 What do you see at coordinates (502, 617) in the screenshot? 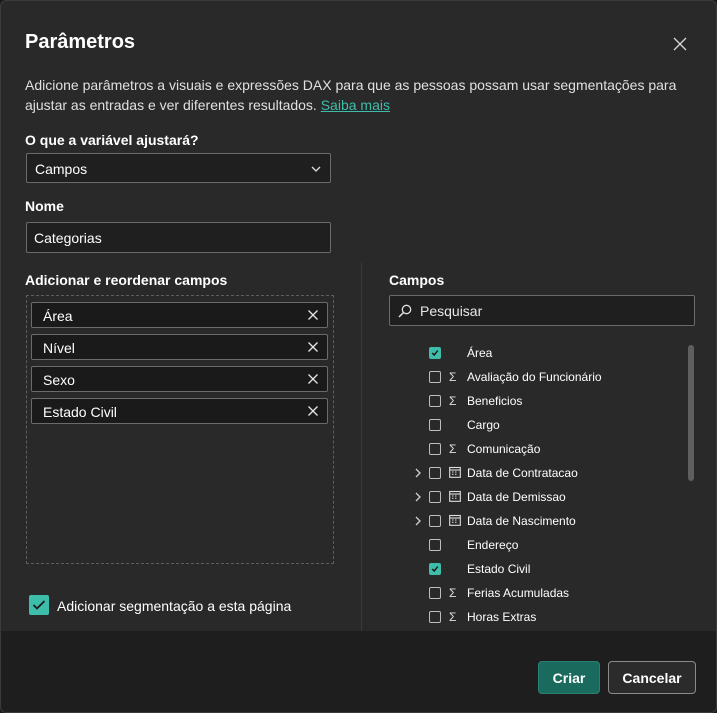
I see `field-name: Horas Extras` at bounding box center [502, 617].